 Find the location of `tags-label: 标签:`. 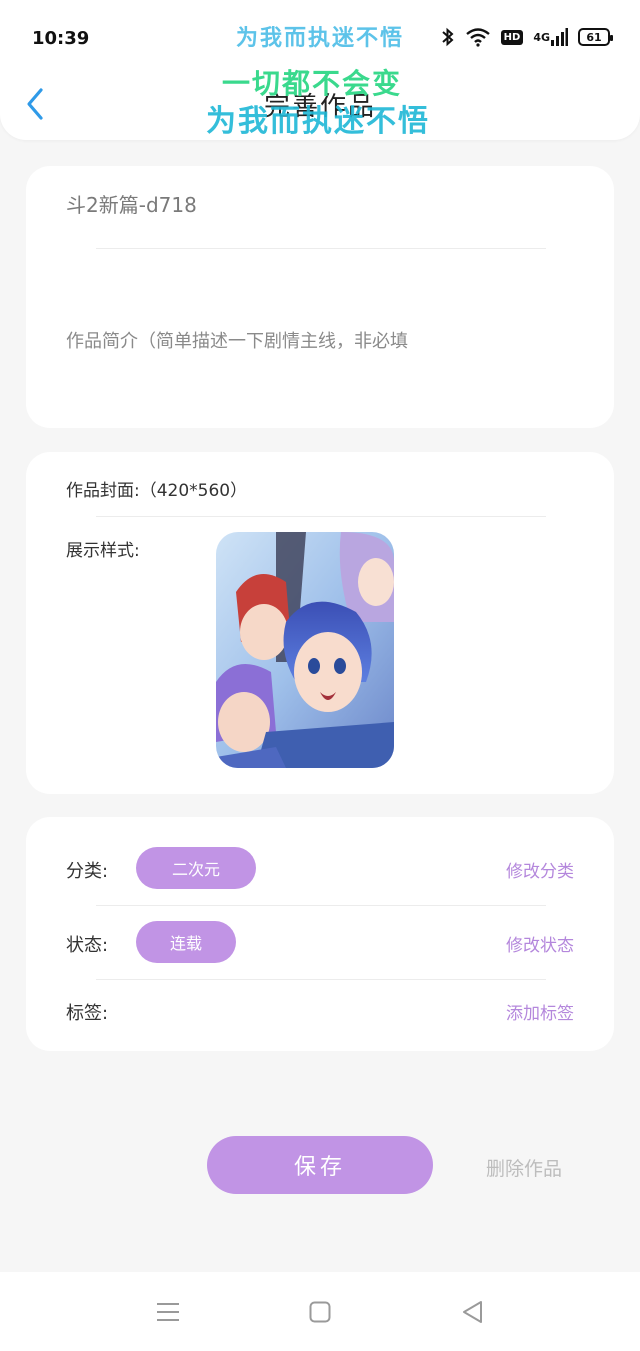

tags-label: 标签: is located at coordinates (87, 1013).